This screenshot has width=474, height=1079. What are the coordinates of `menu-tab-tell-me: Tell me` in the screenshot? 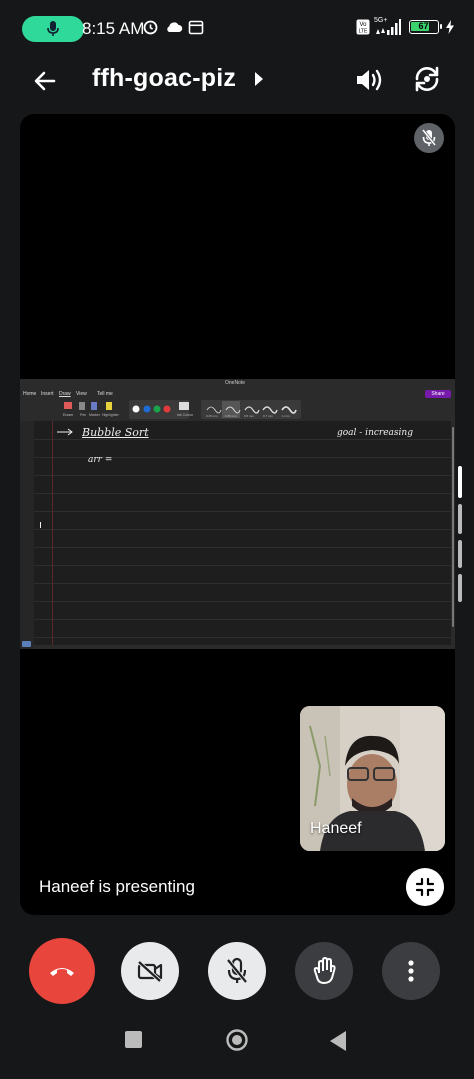 It's located at (105, 394).